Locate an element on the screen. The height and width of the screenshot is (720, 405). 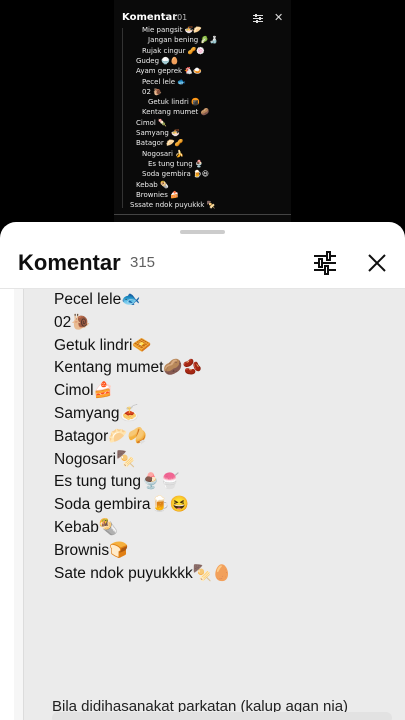
video-comment-line: Rujak cingur 🥜🍥 is located at coordinates (174, 50).